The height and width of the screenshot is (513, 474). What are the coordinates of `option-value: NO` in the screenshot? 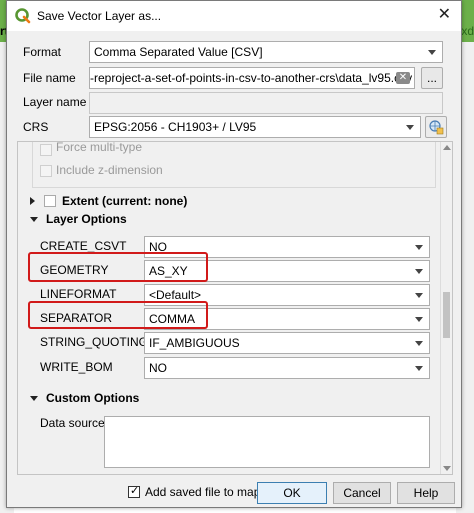 It's located at (158, 368).